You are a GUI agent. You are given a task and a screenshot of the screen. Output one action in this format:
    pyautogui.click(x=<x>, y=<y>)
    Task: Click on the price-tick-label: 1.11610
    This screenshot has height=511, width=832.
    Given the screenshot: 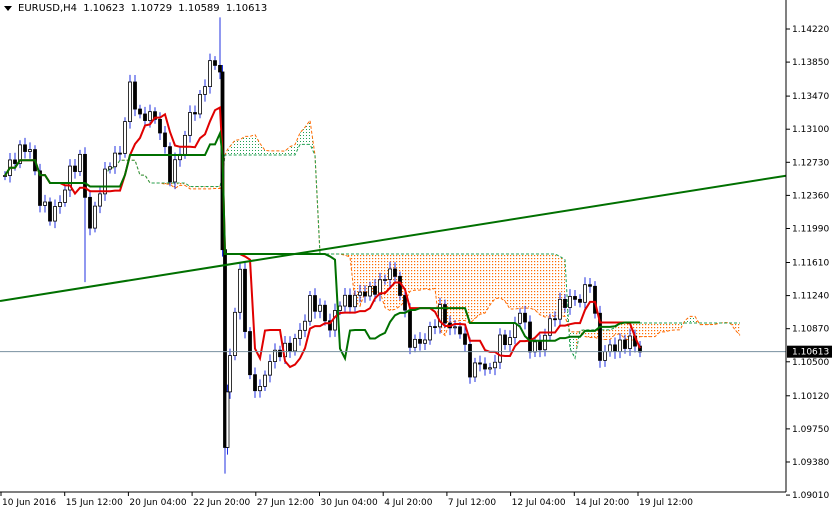 What is the action you would take?
    pyautogui.click(x=810, y=263)
    